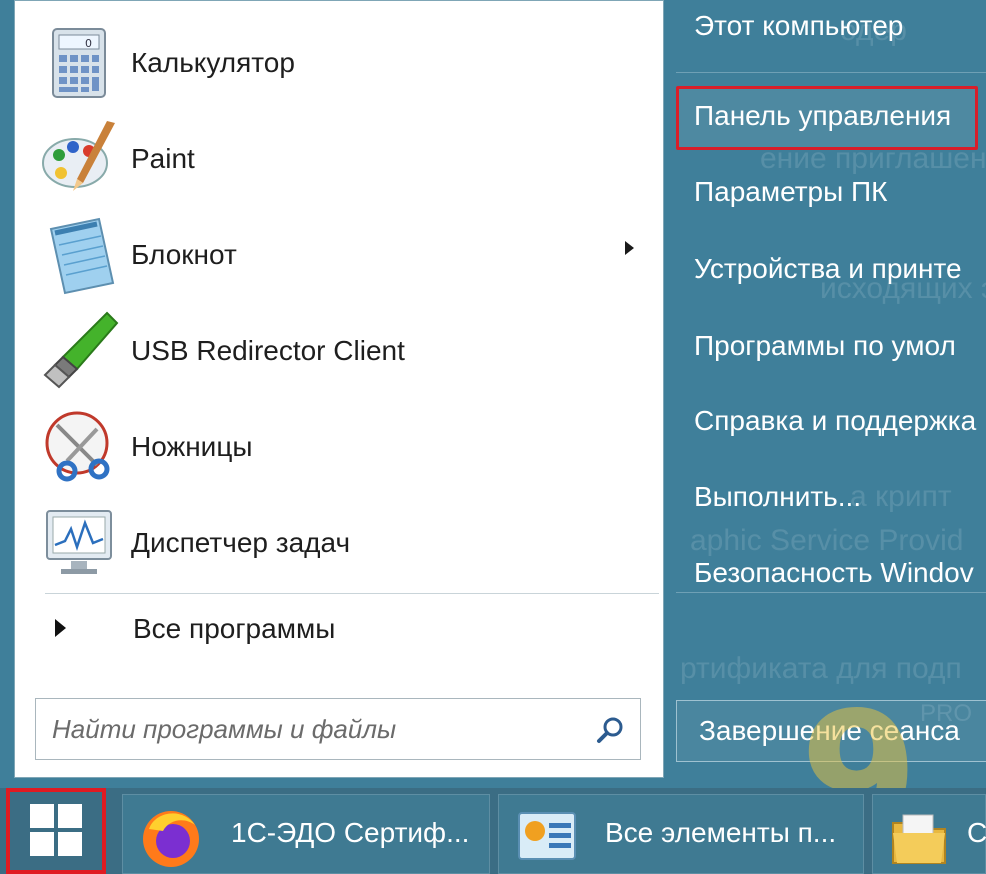 Image resolution: width=986 pixels, height=874 pixels. I want to click on scissors-icon, so click(79, 447).